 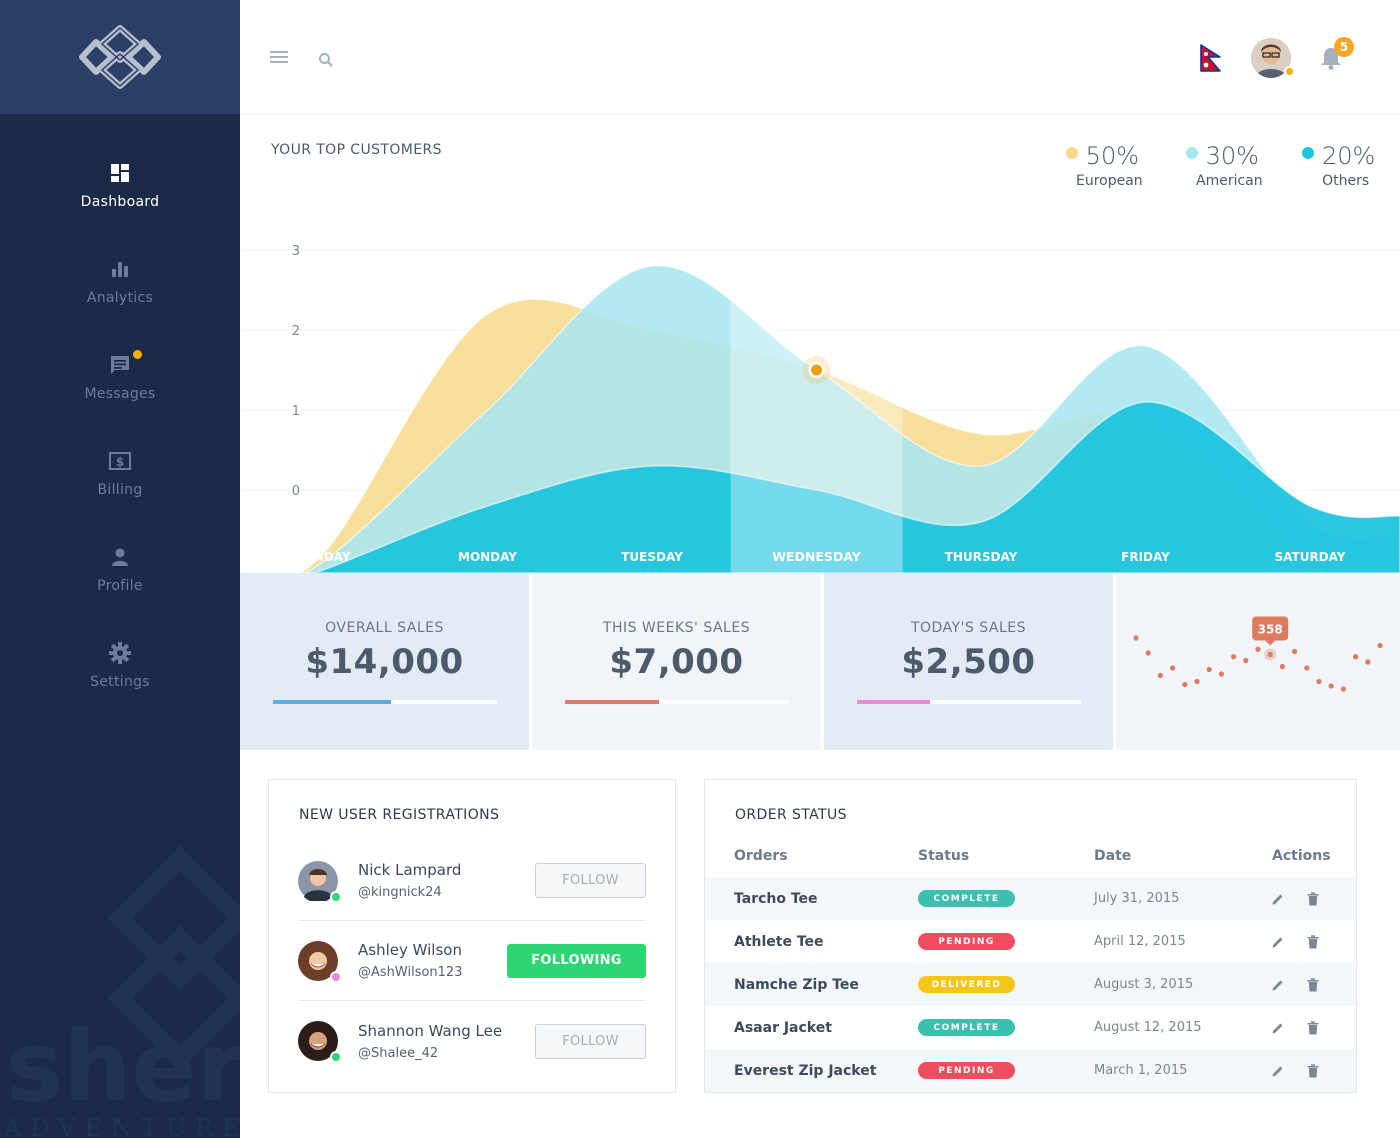 I want to click on user-name: Nick Lampard, so click(x=446, y=870).